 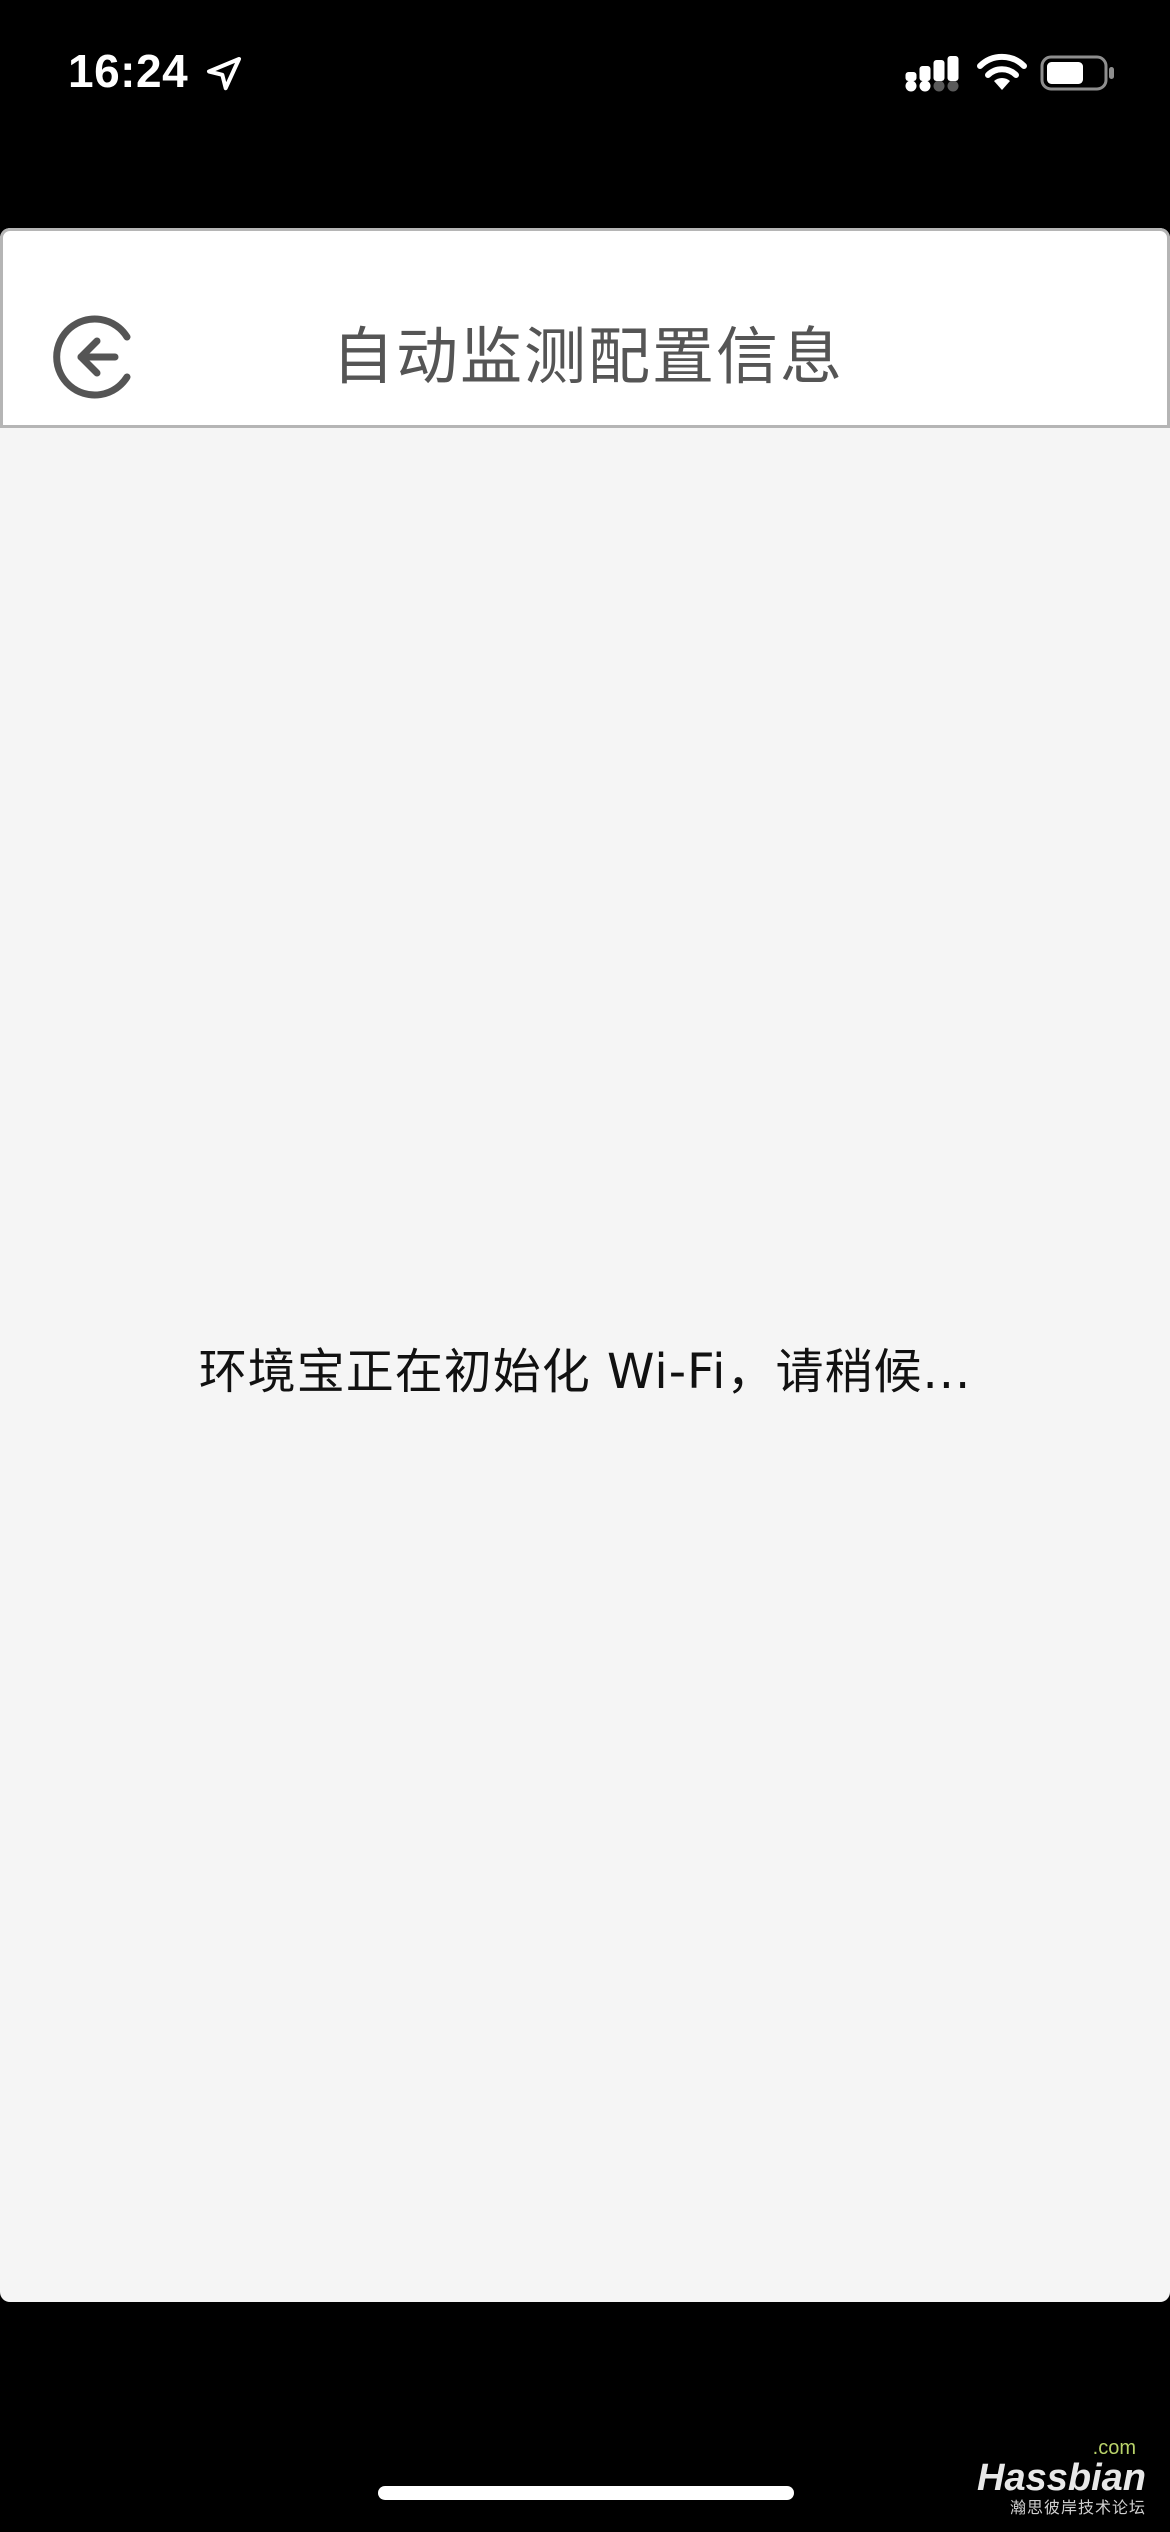 What do you see at coordinates (128, 71) in the screenshot?
I see `status-time: 16:24` at bounding box center [128, 71].